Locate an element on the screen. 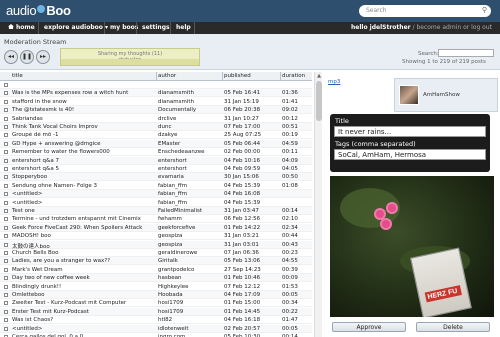 The width and height of the screenshot is (500, 337). table-scrollbar: ▲ is located at coordinates (318, 204).